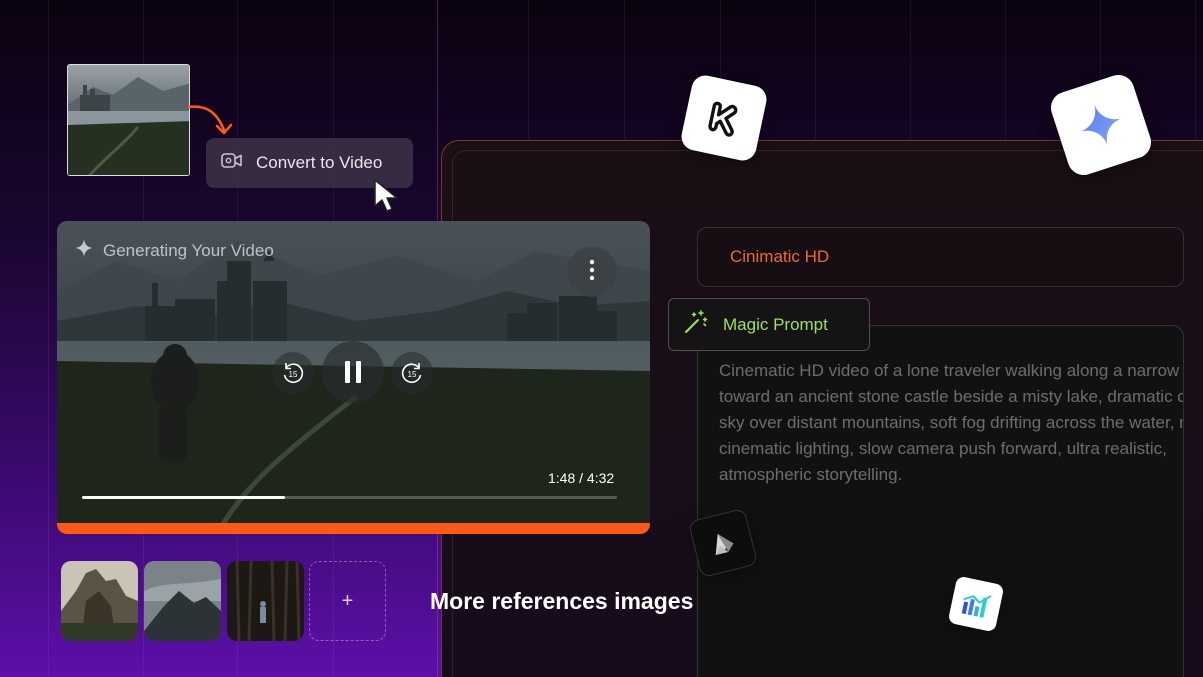 This screenshot has height=677, width=1203. I want to click on chart-logo-icon, so click(976, 604).